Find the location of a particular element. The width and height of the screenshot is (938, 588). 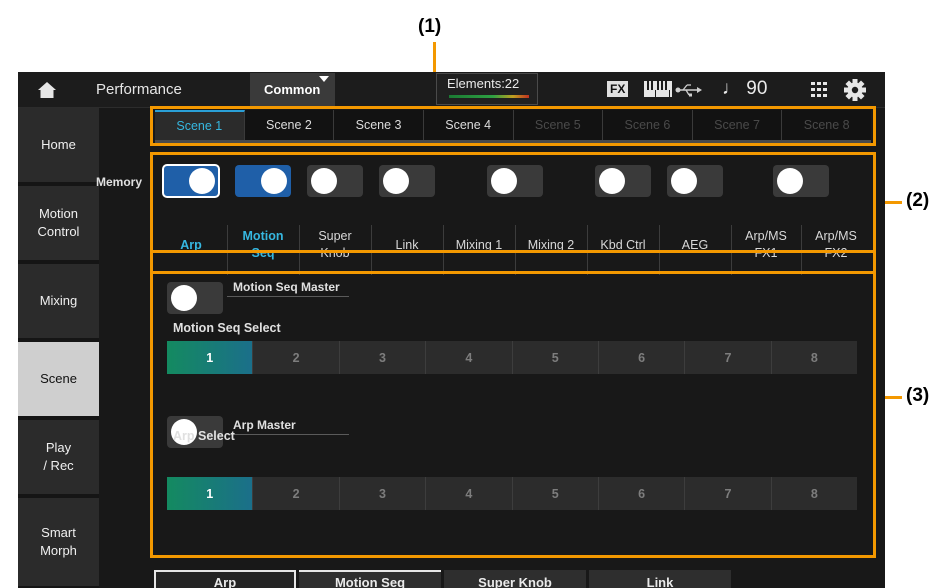

fx-badge: FX is located at coordinates (618, 89).